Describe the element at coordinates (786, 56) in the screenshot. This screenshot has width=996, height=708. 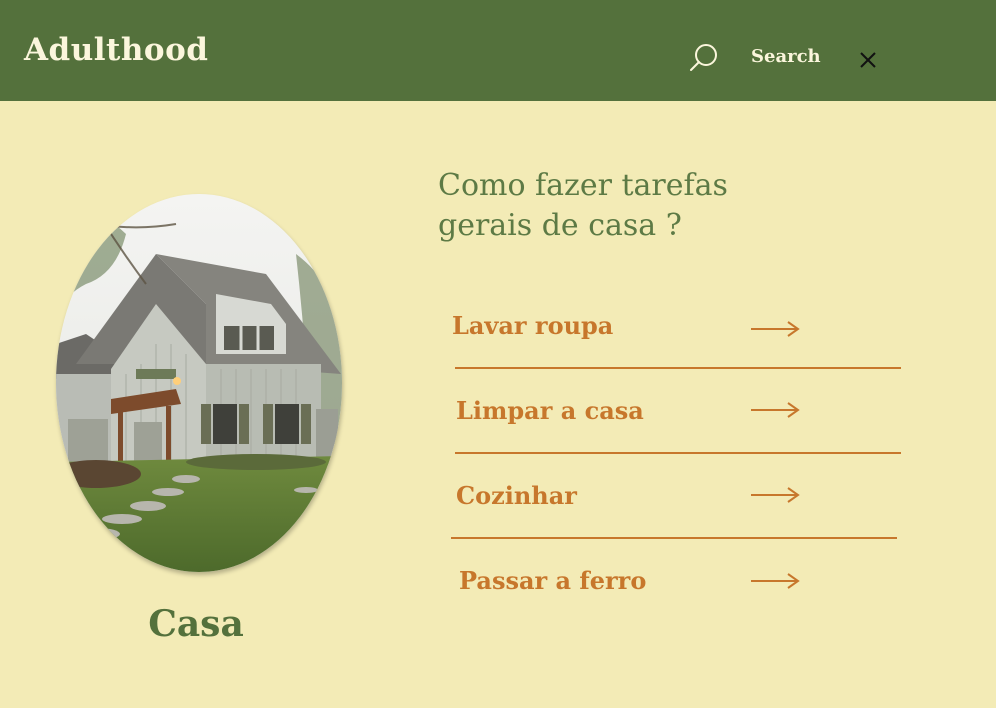
I see `search-button: Search` at that location.